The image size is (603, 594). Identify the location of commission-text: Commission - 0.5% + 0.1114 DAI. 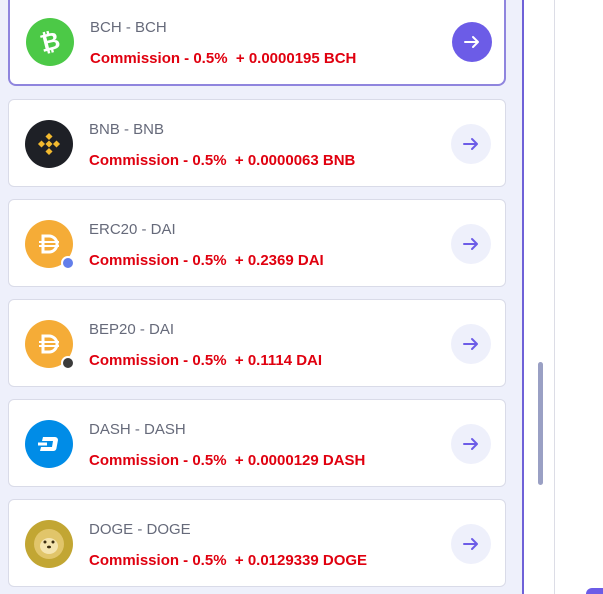
(206, 360).